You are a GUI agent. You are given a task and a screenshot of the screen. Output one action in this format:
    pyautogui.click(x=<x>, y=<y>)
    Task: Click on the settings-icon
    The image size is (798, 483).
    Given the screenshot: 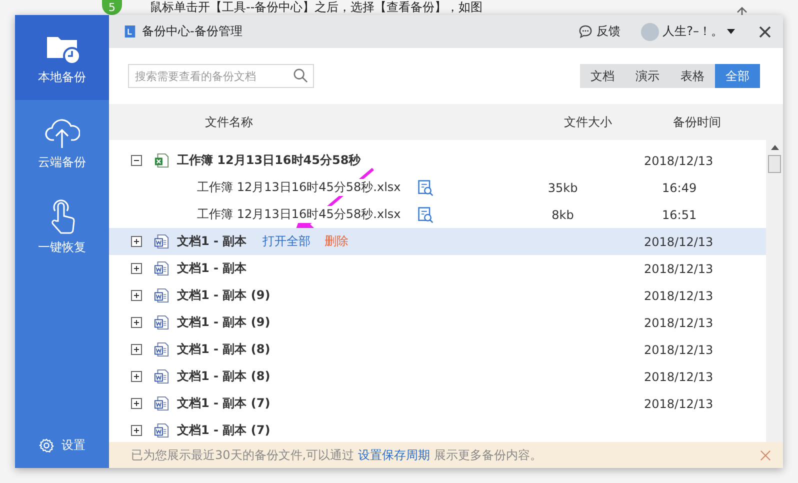 What is the action you would take?
    pyautogui.click(x=46, y=445)
    